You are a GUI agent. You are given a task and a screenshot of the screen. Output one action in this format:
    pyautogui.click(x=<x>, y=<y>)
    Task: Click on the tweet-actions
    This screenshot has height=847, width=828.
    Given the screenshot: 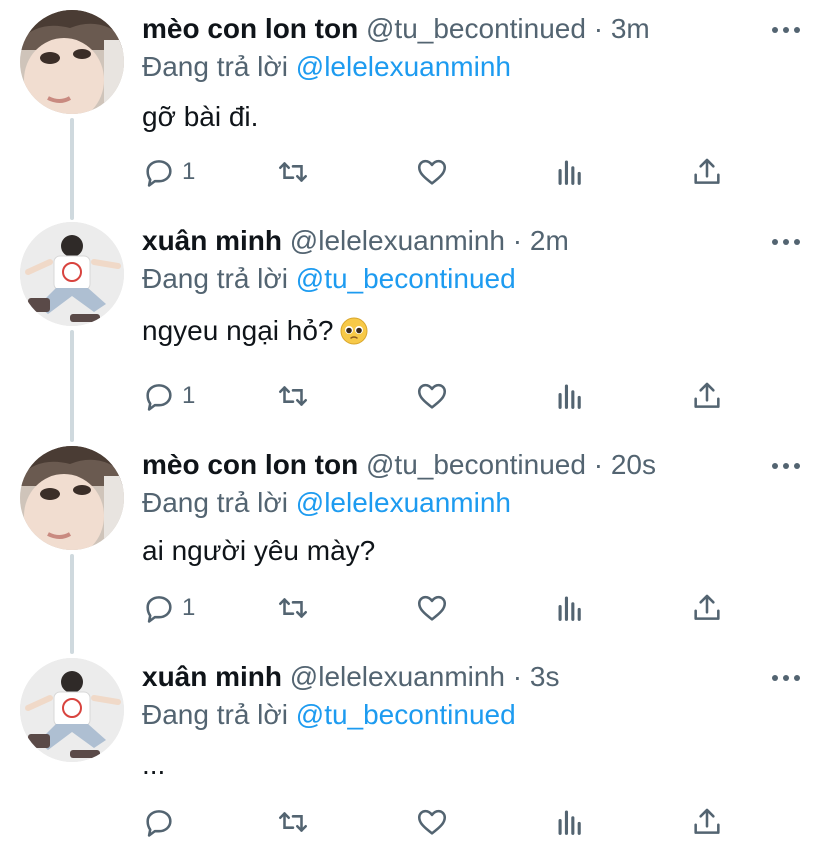 What is the action you would take?
    pyautogui.click(x=414, y=822)
    